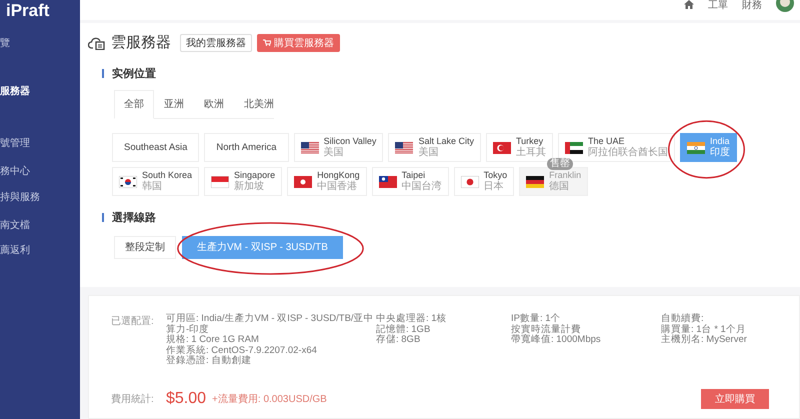 The width and height of the screenshot is (800, 419). What do you see at coordinates (186, 399) in the screenshot?
I see `price: $5.00` at bounding box center [186, 399].